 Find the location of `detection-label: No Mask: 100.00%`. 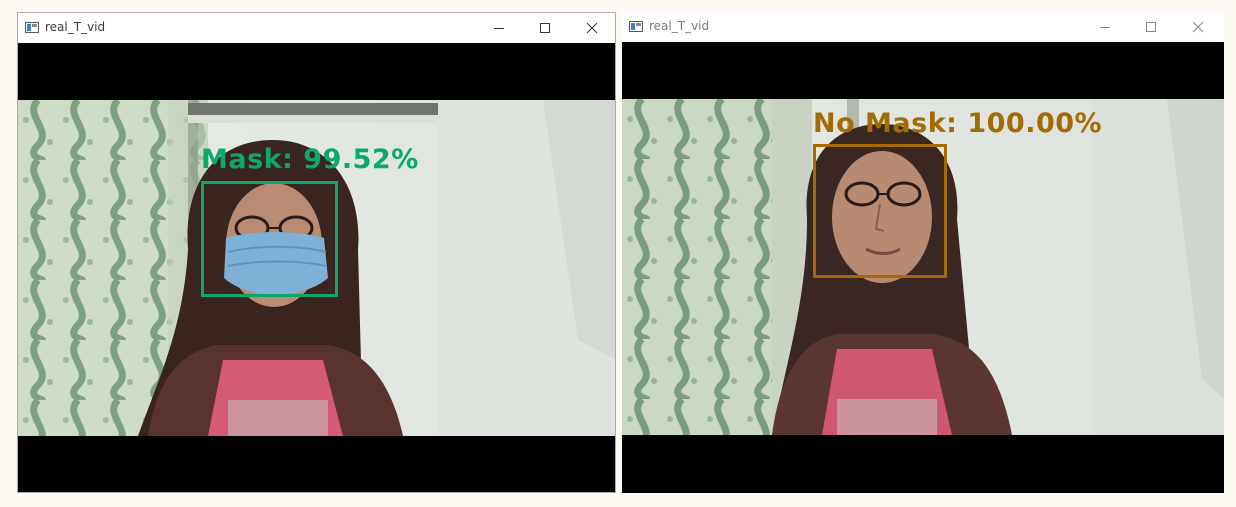

detection-label: No Mask: 100.00% is located at coordinates (958, 123).